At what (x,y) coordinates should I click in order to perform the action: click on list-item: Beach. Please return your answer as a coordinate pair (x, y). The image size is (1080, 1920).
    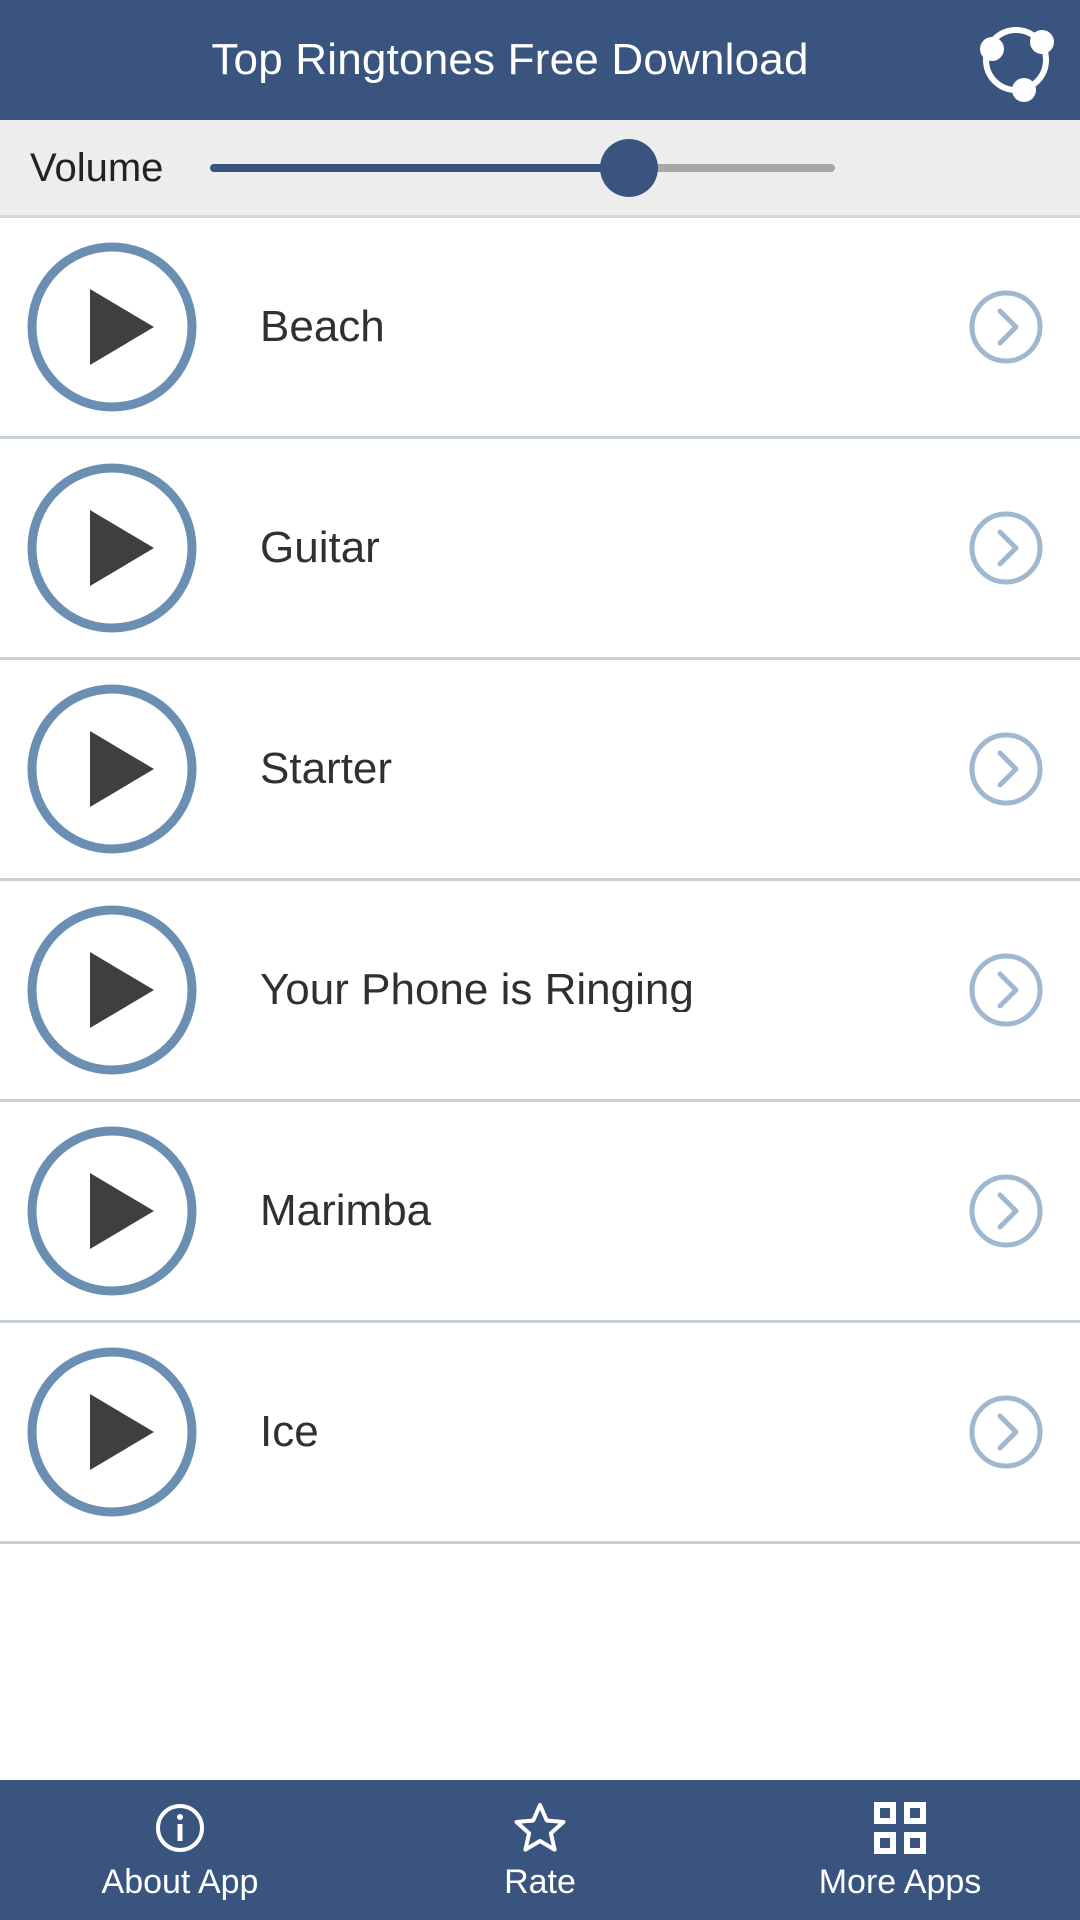
    Looking at the image, I should click on (540, 328).